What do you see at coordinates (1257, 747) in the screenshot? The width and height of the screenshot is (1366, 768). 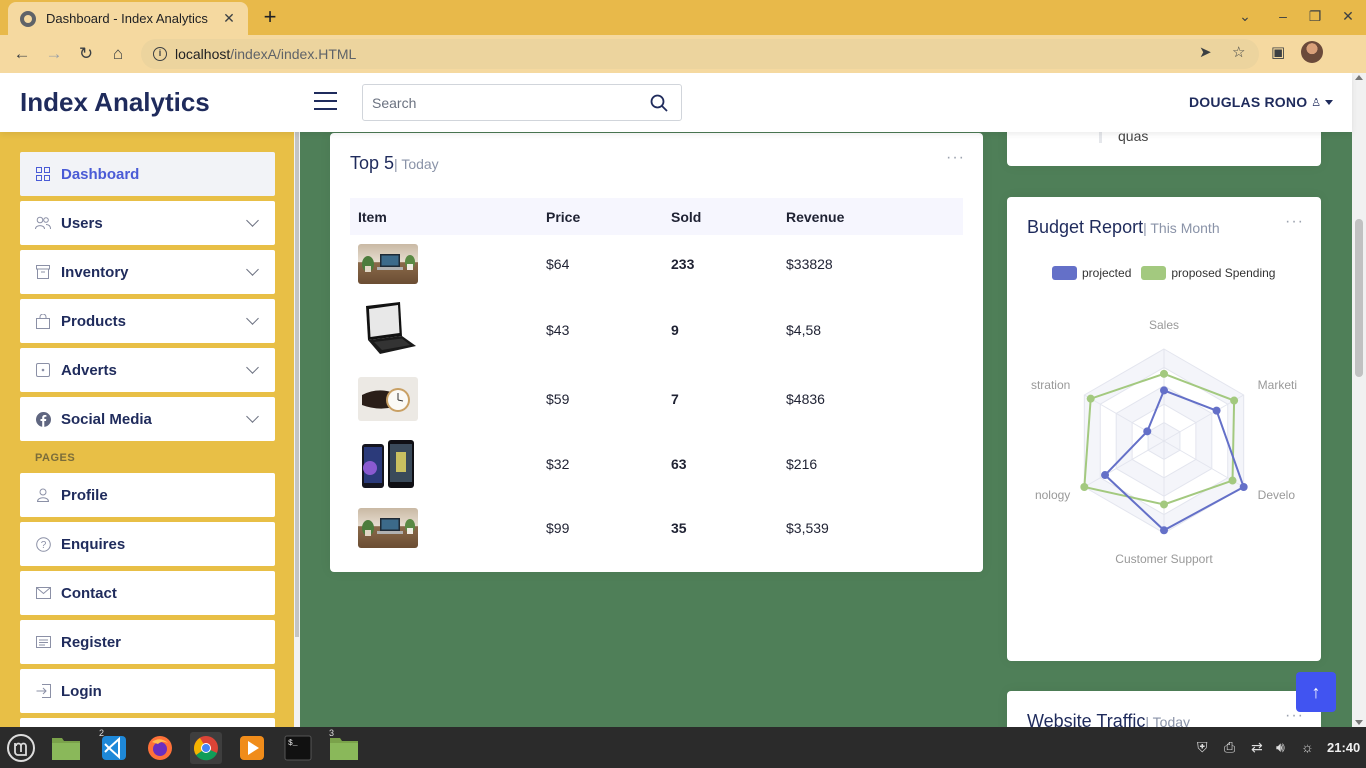 I see `network-icon: ⇄` at bounding box center [1257, 747].